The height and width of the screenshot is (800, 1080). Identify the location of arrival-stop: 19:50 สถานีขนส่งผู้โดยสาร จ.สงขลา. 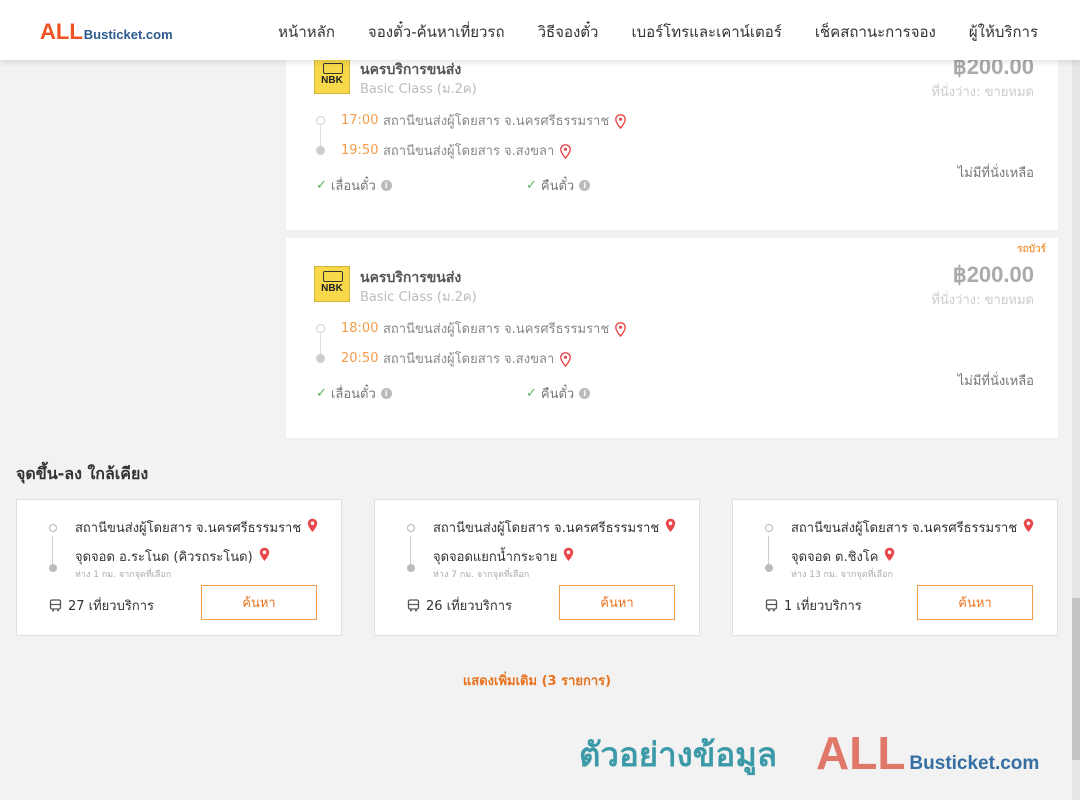
(444, 150).